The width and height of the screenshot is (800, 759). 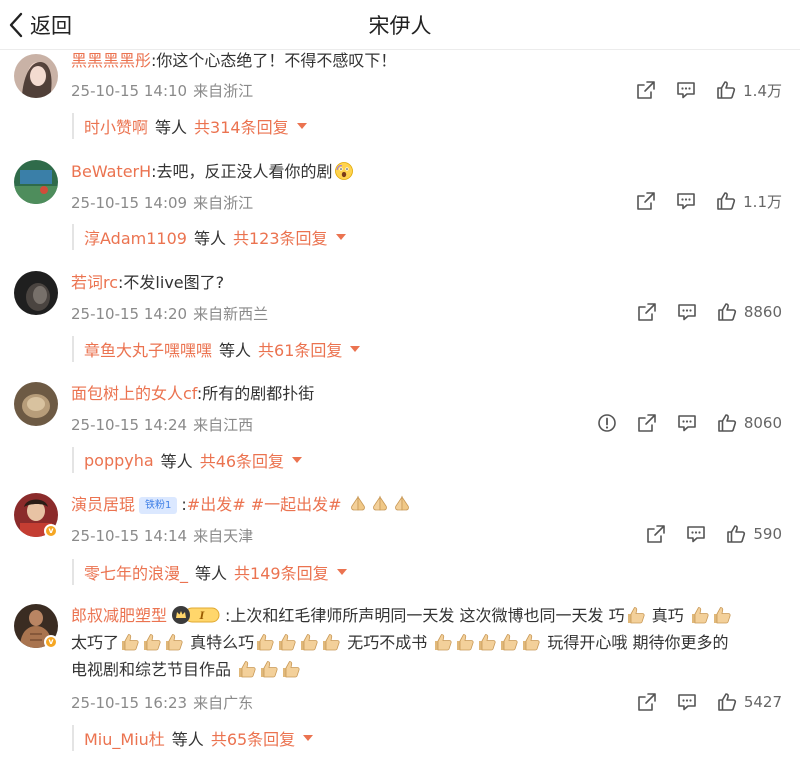 I want to click on comment-username: 面包树上的女人cf, so click(x=134, y=393).